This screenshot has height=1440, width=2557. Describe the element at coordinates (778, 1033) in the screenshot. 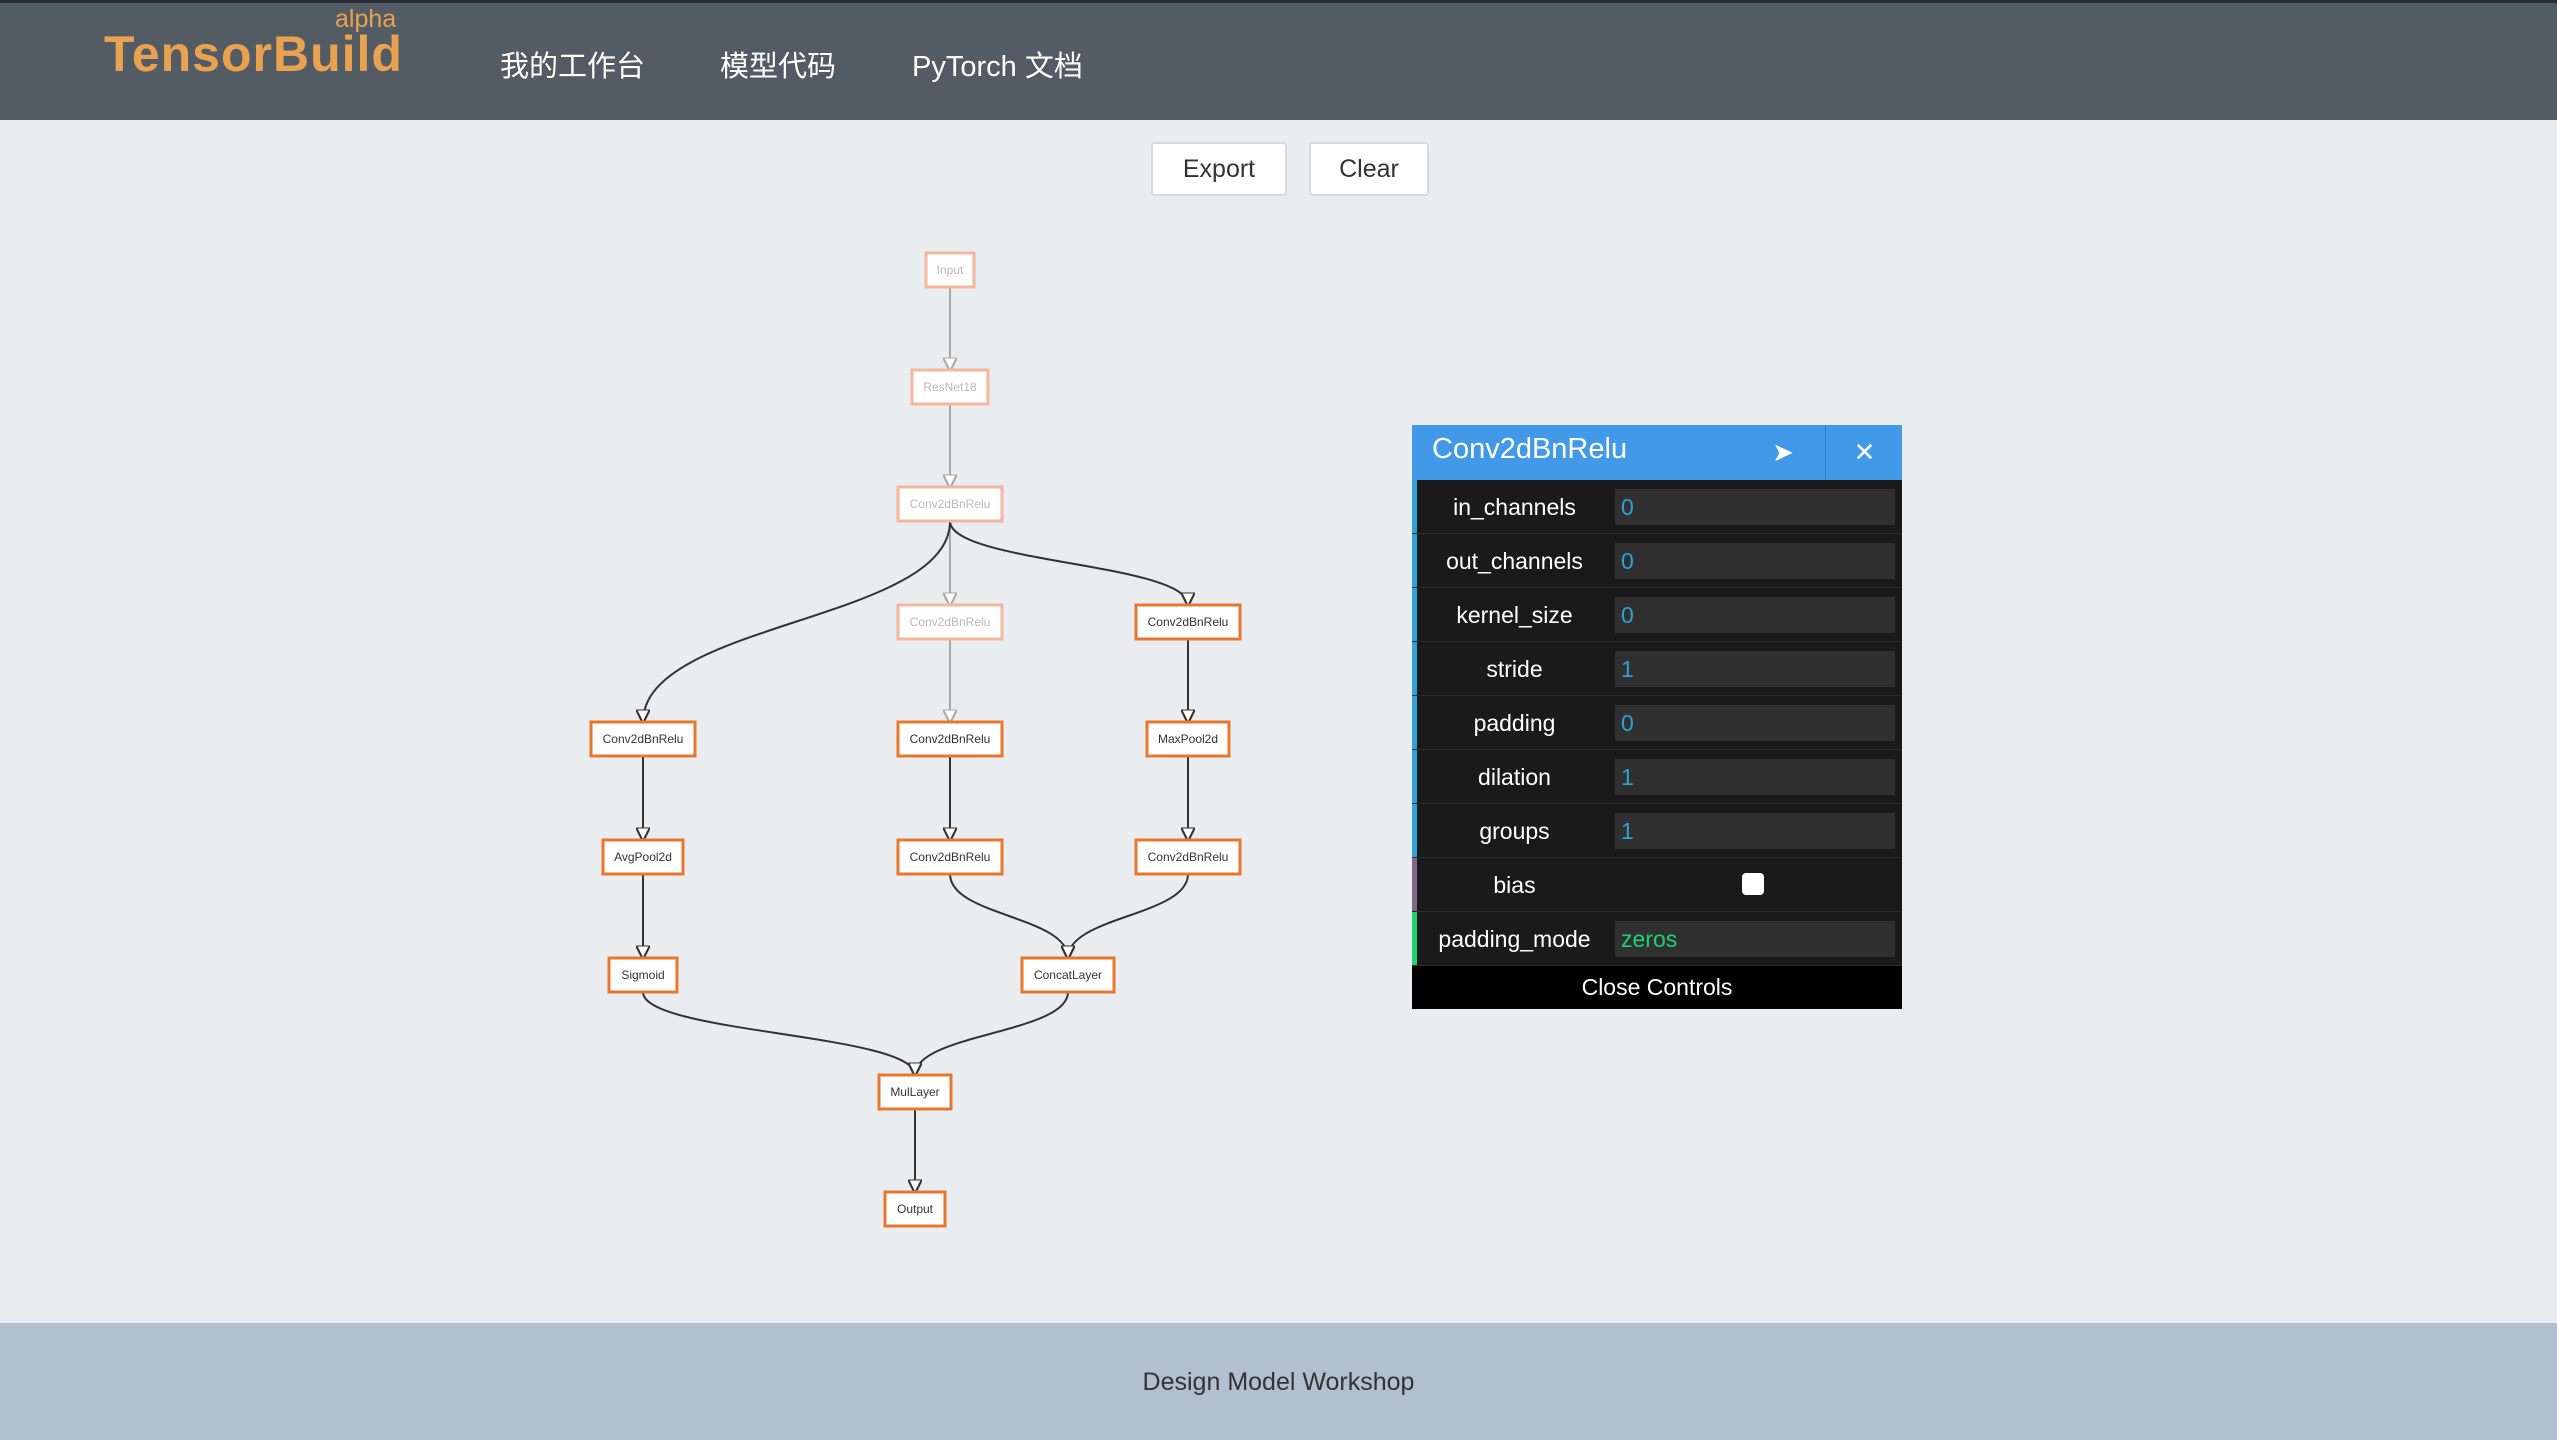

I see `graph-edge-sigmoid-to-mul` at that location.